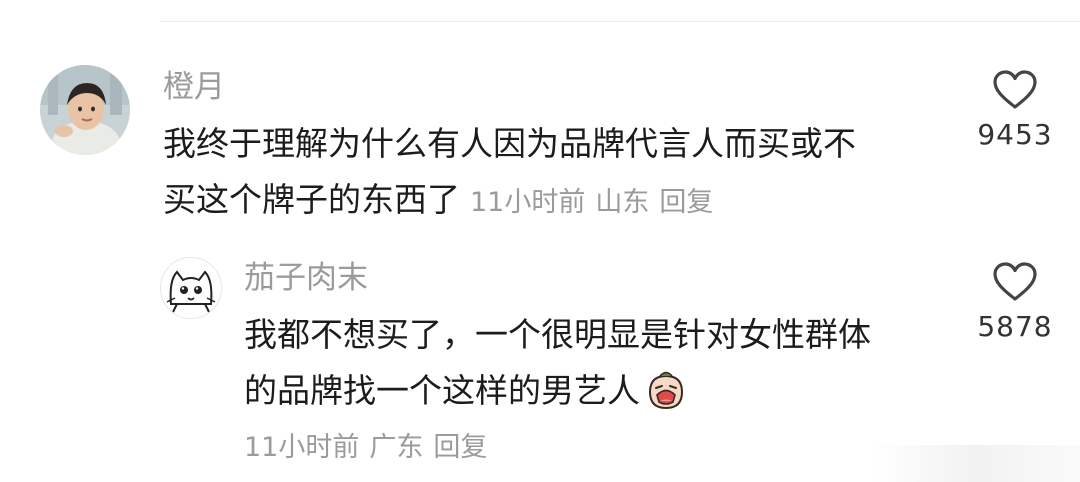  I want to click on comment-line: 我终于理解为什么有人因为品牌代言人而买或不, so click(509, 143).